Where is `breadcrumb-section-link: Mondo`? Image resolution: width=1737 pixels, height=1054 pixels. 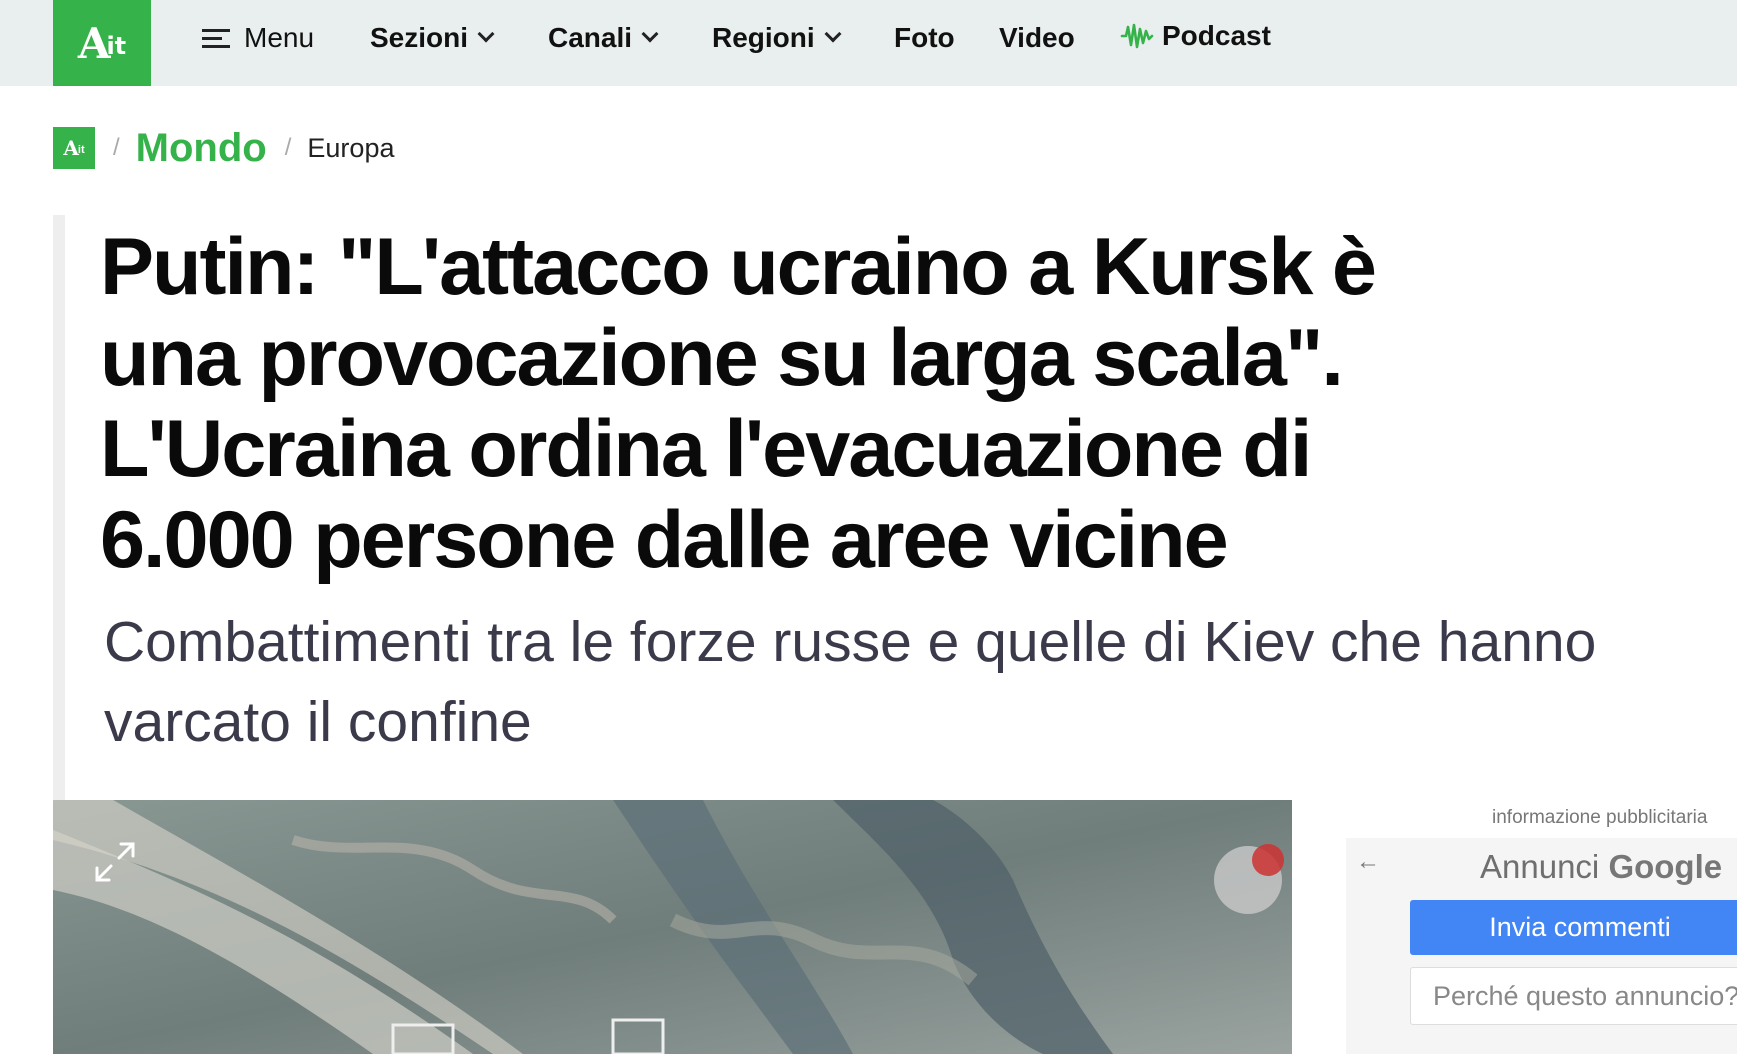
breadcrumb-section-link: Mondo is located at coordinates (201, 148).